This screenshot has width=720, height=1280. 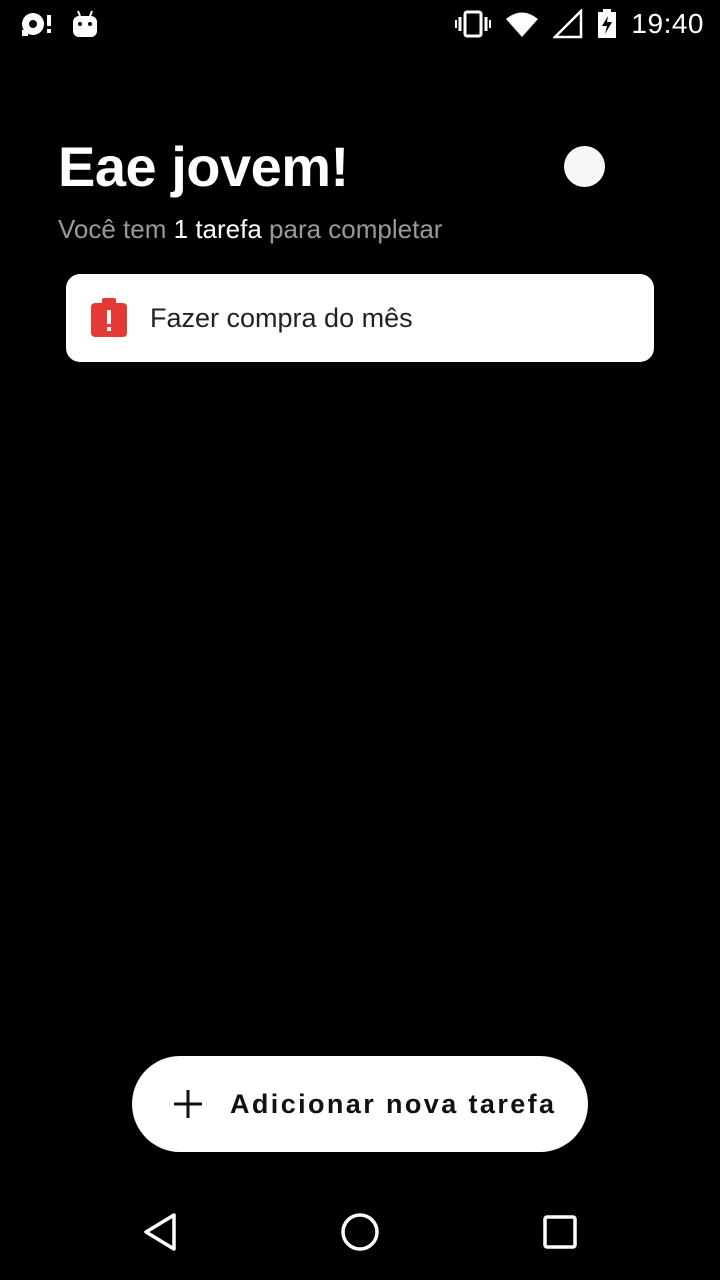 I want to click on status-bar: 19:40, so click(x=360, y=24).